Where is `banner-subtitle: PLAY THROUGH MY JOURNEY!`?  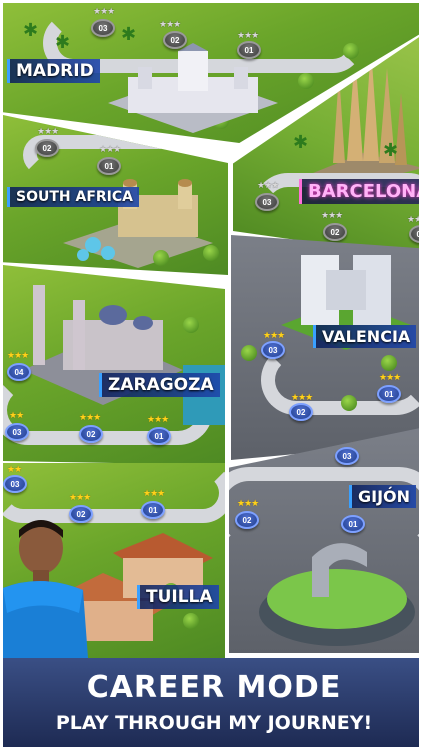
banner-subtitle: PLAY THROUGH MY JOURNEY! is located at coordinates (214, 723).